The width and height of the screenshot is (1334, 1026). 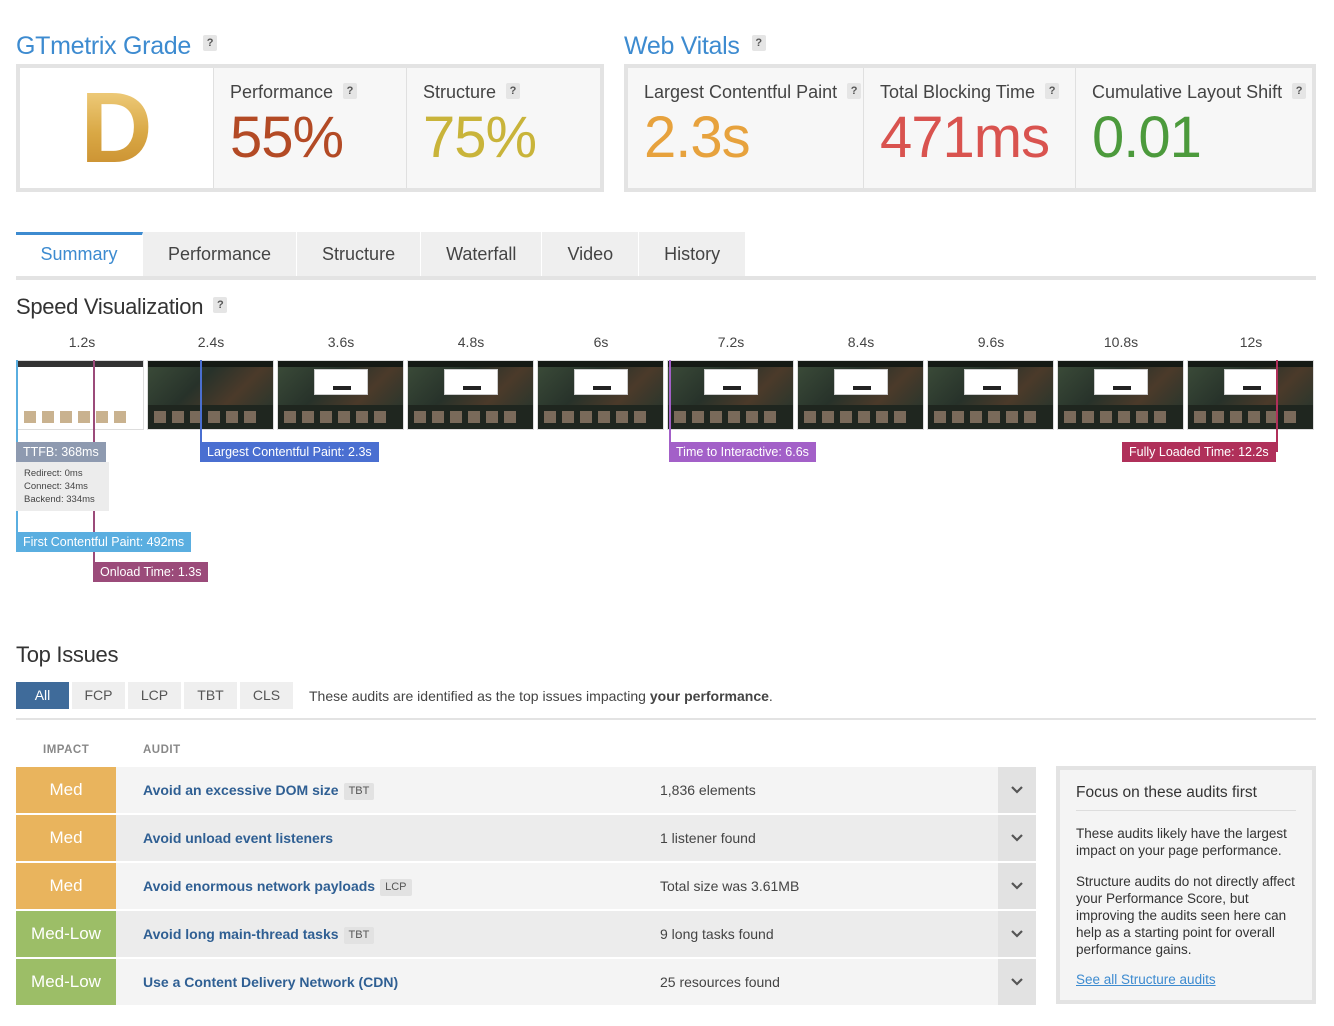 What do you see at coordinates (82, 342) in the screenshot?
I see `time-tick: 1.2s` at bounding box center [82, 342].